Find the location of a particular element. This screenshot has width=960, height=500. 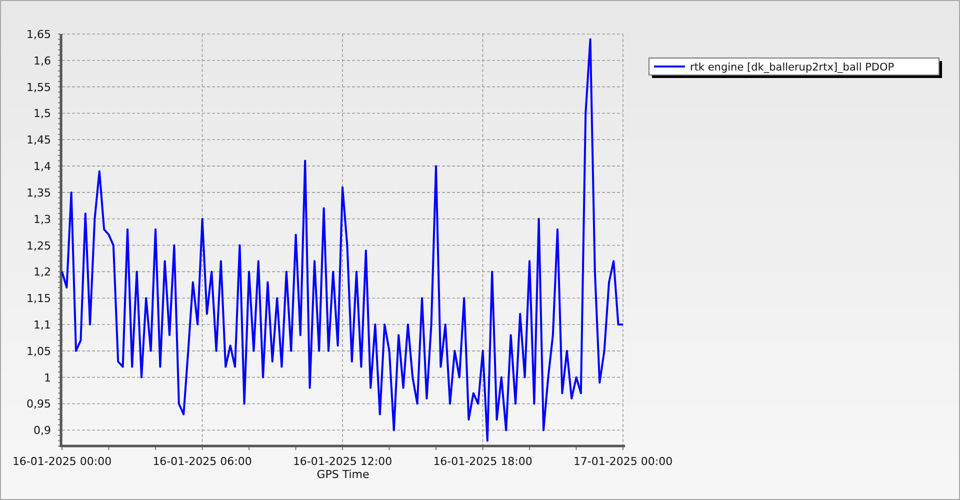

y-tick-label: 1,2 is located at coordinates (42, 272).